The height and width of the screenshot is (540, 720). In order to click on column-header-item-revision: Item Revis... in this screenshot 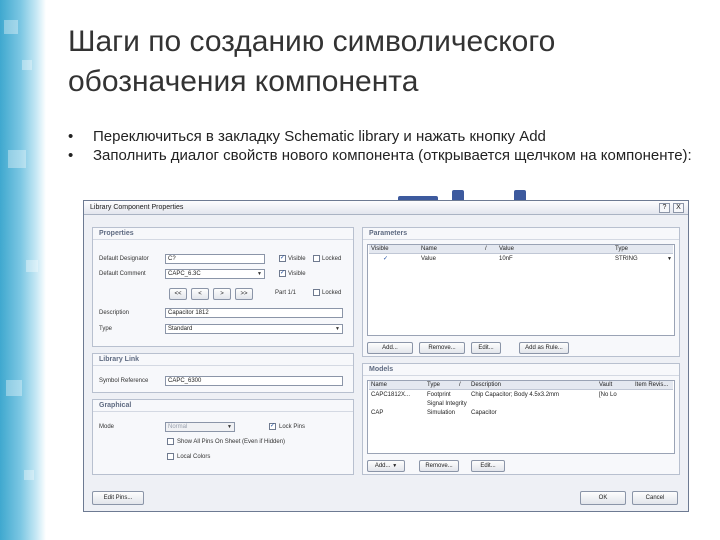, I will do `click(655, 385)`.